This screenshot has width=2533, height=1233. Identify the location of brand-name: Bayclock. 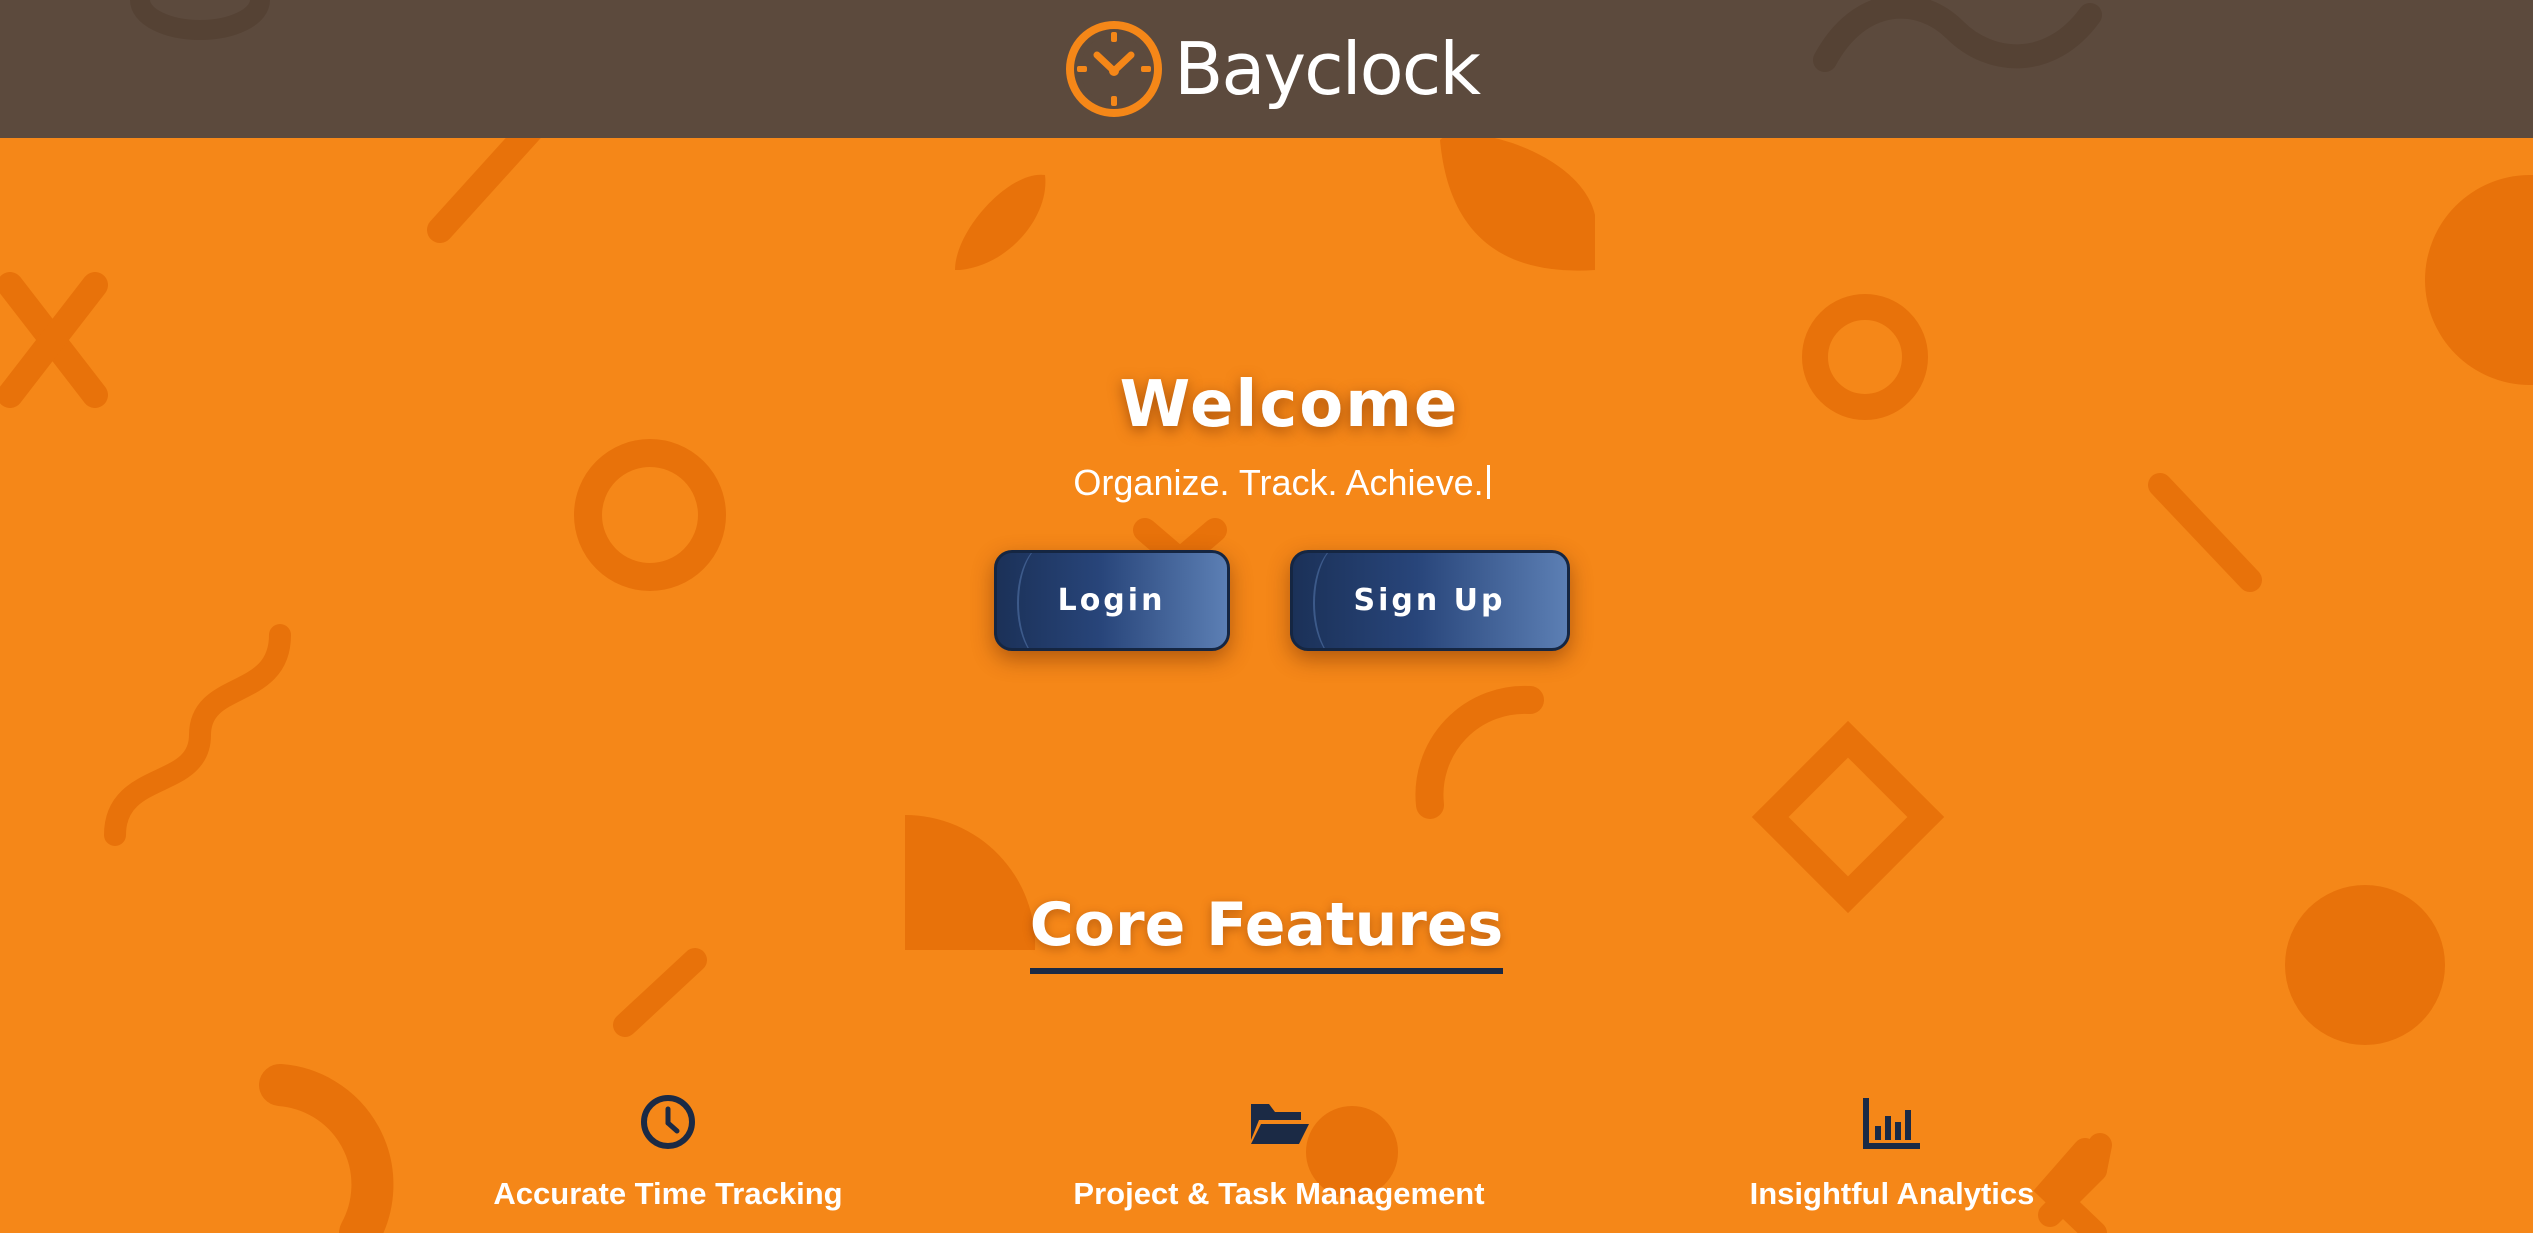
(1327, 69).